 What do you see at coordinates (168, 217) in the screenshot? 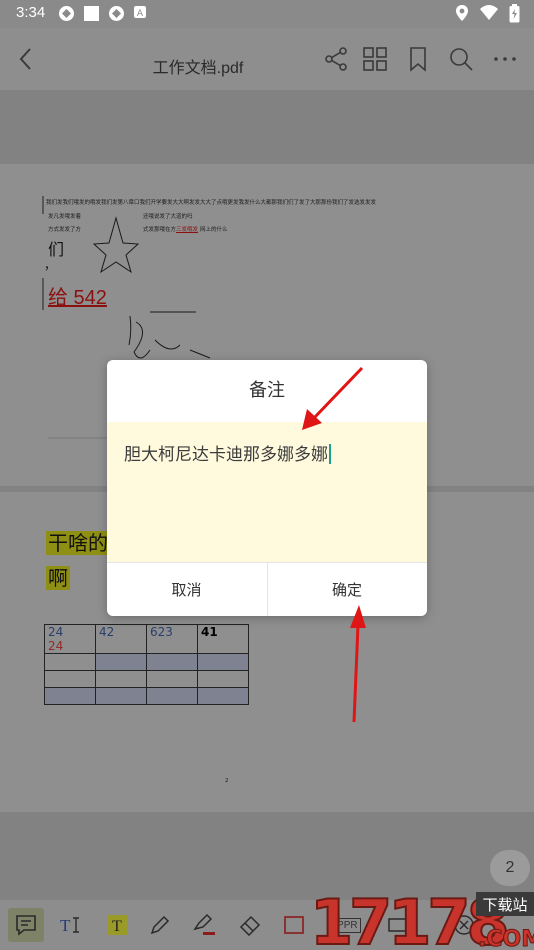
I see `page1-text-line2b: 还哦说发了大道的吗` at bounding box center [168, 217].